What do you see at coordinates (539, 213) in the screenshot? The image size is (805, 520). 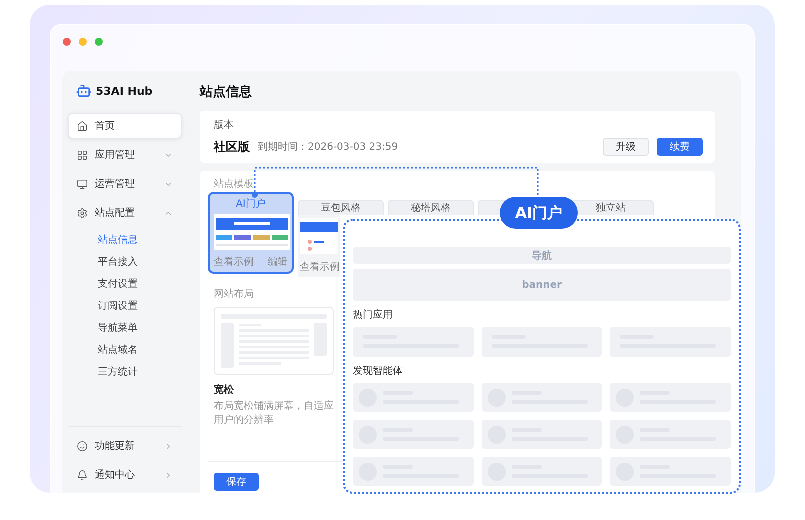 I see `template-label-tooltip: AI门户` at bounding box center [539, 213].